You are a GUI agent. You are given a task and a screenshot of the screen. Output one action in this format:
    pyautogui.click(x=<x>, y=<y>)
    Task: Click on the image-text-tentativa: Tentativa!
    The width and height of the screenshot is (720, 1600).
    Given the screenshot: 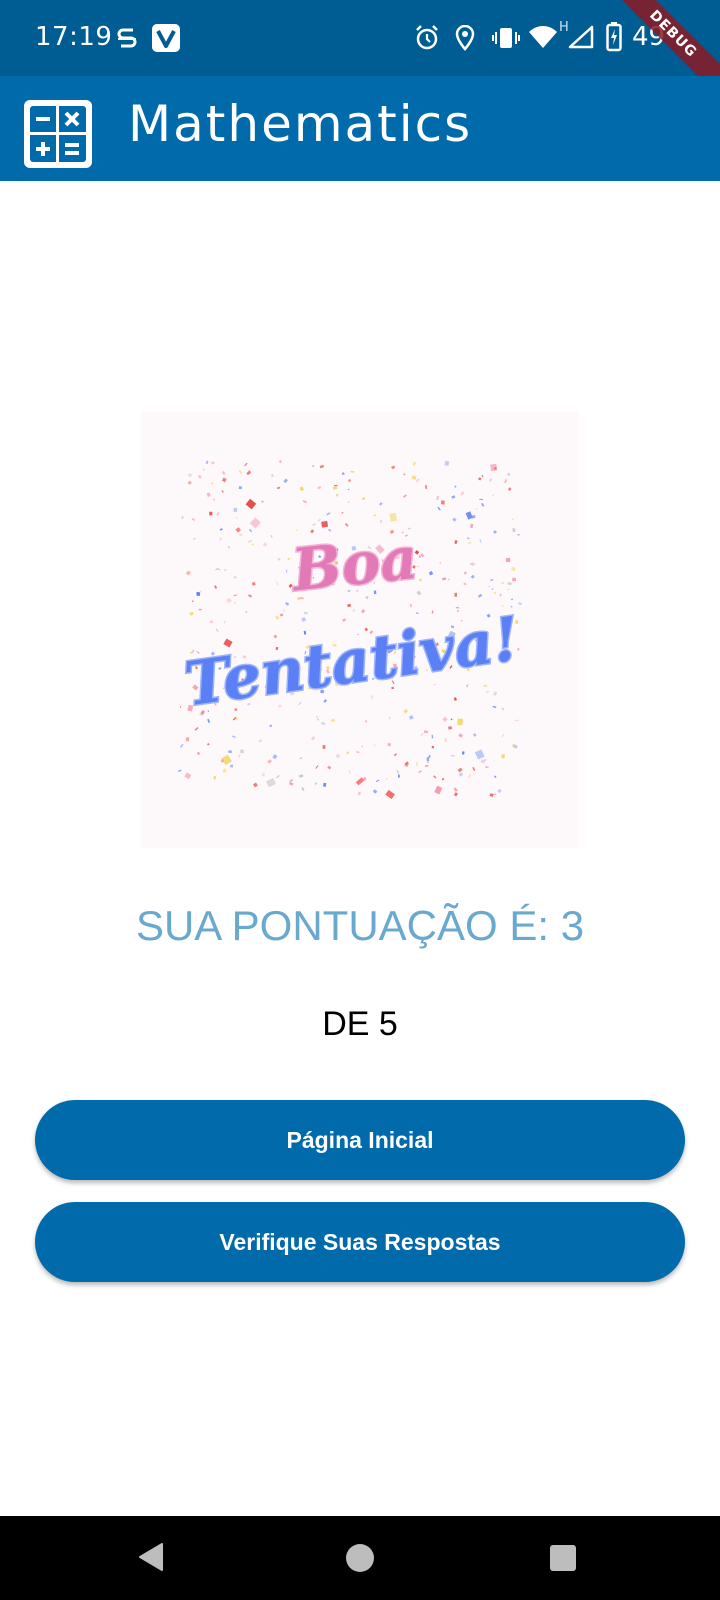 What is the action you would take?
    pyautogui.click(x=352, y=662)
    